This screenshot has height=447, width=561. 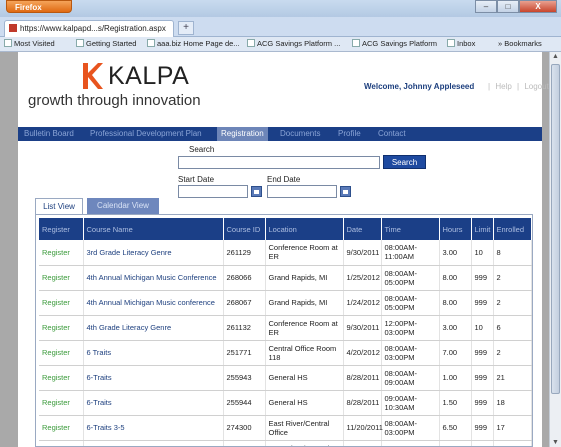 I want to click on nav-professional-development-plan: Professional Development Plan, so click(x=146, y=134).